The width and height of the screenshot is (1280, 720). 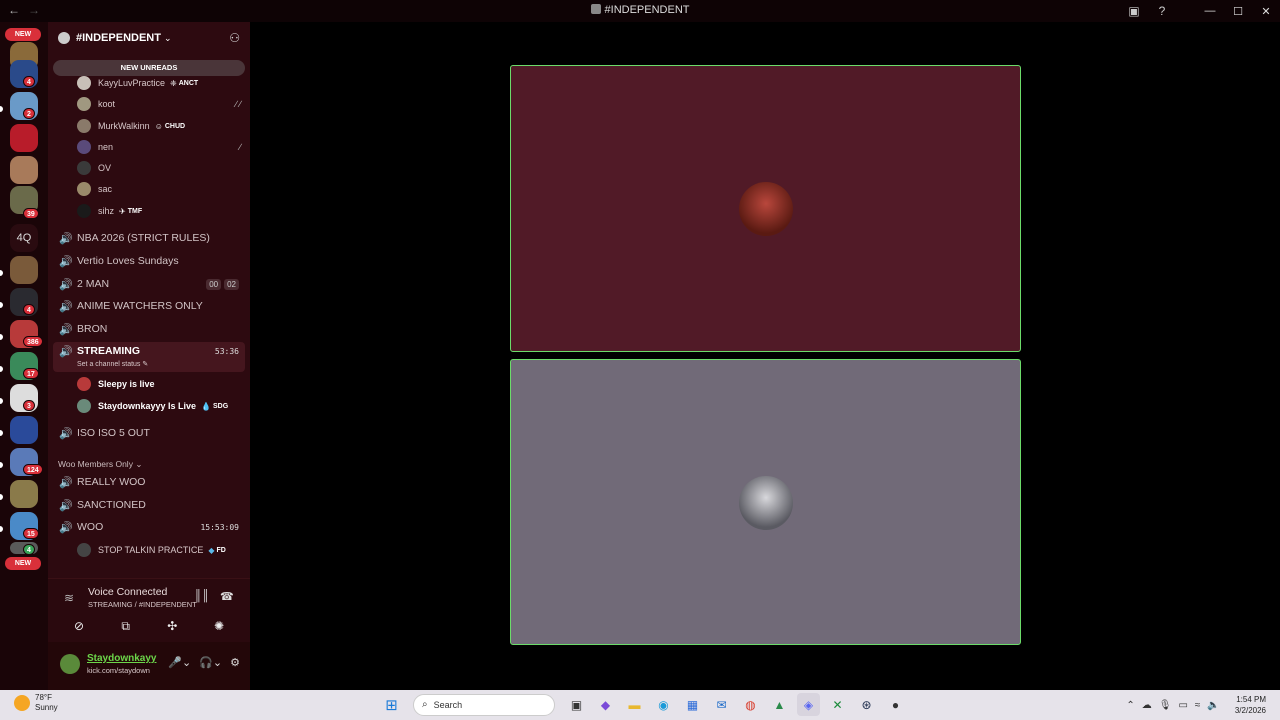 What do you see at coordinates (576, 704) in the screenshot?
I see `task-view-icon: ▣` at bounding box center [576, 704].